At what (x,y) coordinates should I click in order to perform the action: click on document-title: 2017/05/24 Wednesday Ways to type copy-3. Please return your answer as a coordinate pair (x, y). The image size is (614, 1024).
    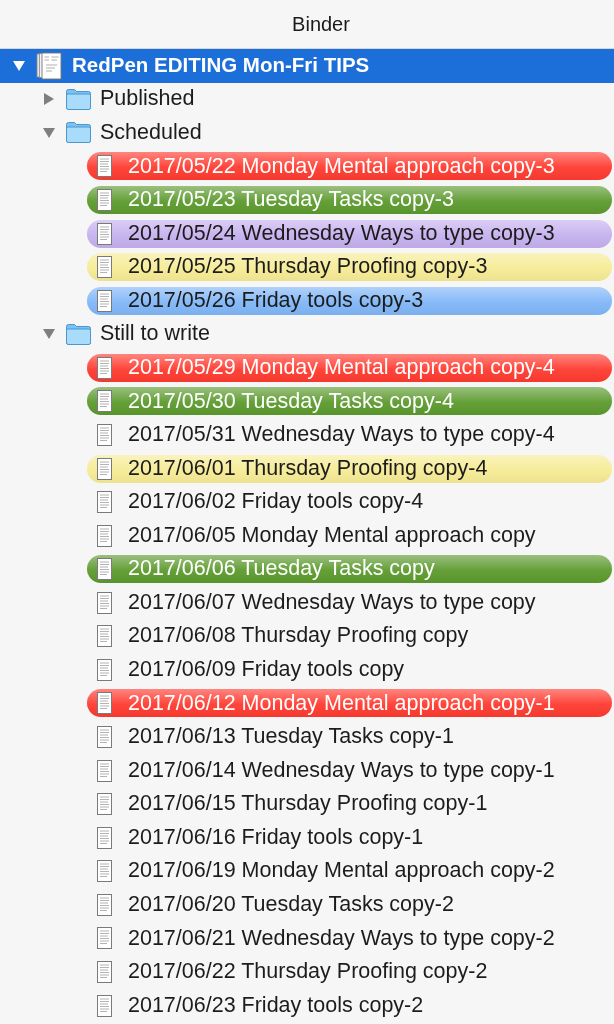
    Looking at the image, I should click on (341, 233).